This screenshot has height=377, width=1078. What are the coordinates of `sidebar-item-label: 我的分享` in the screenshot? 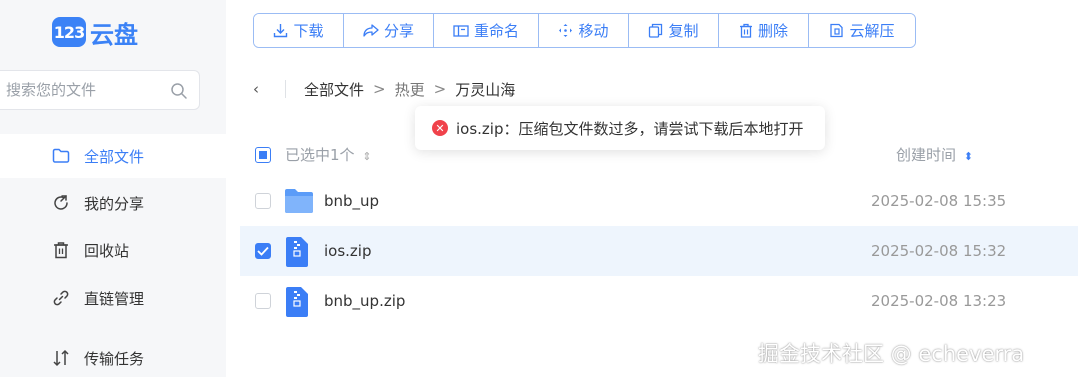 It's located at (114, 203).